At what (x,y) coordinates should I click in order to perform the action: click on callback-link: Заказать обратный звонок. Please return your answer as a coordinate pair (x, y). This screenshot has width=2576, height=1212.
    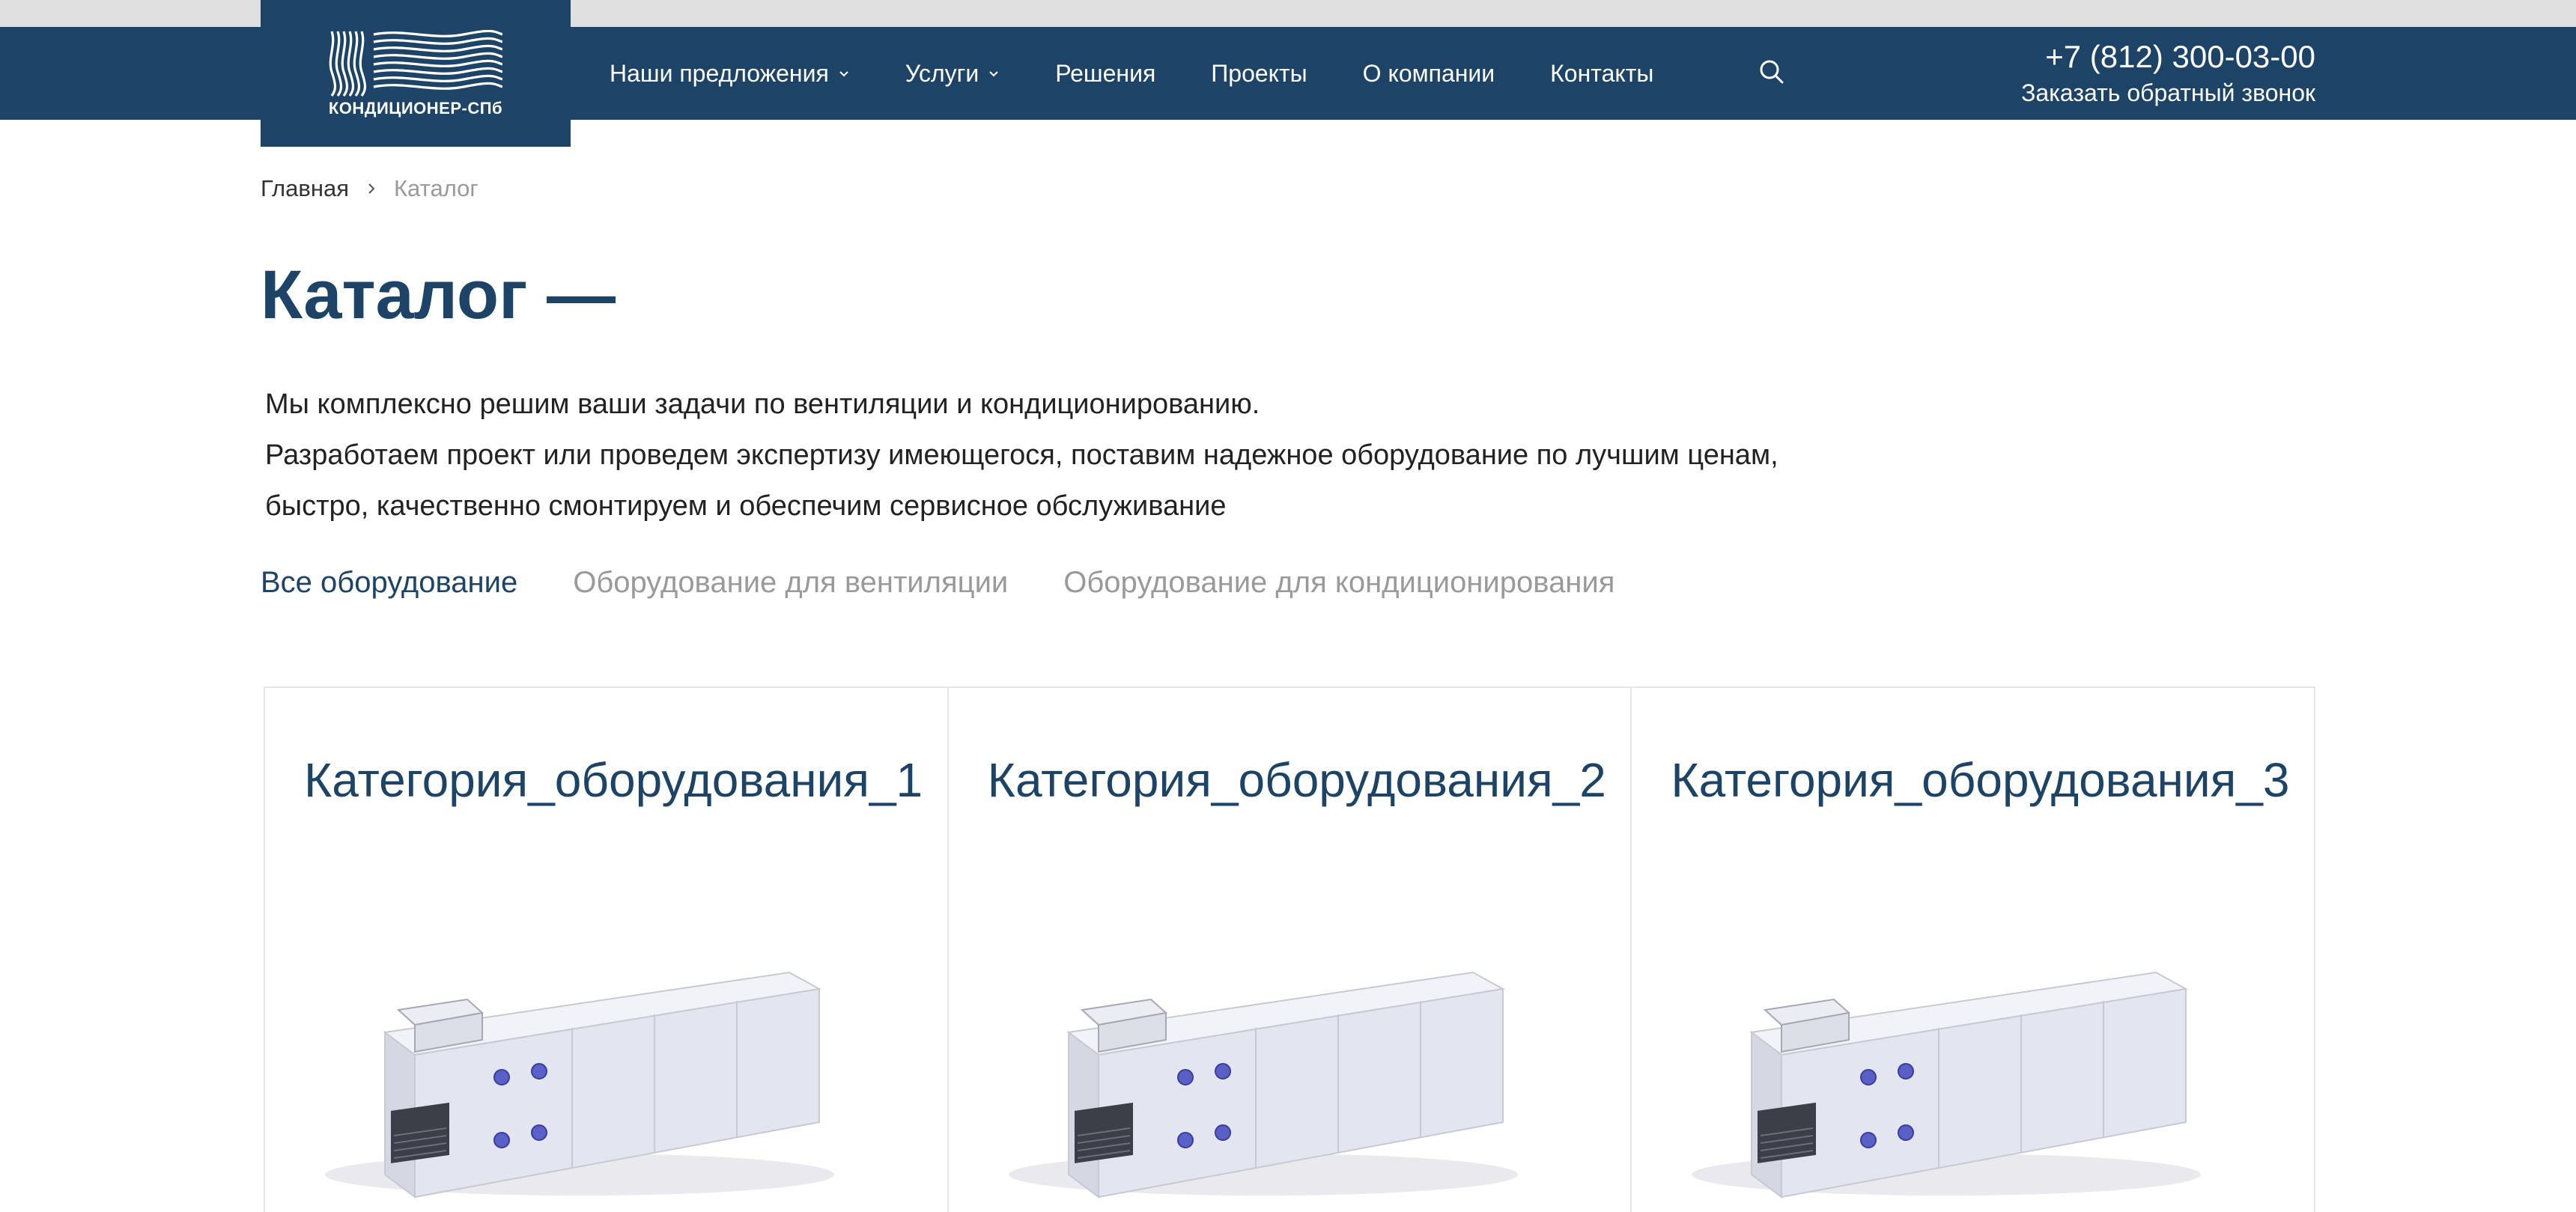
    Looking at the image, I should click on (2168, 93).